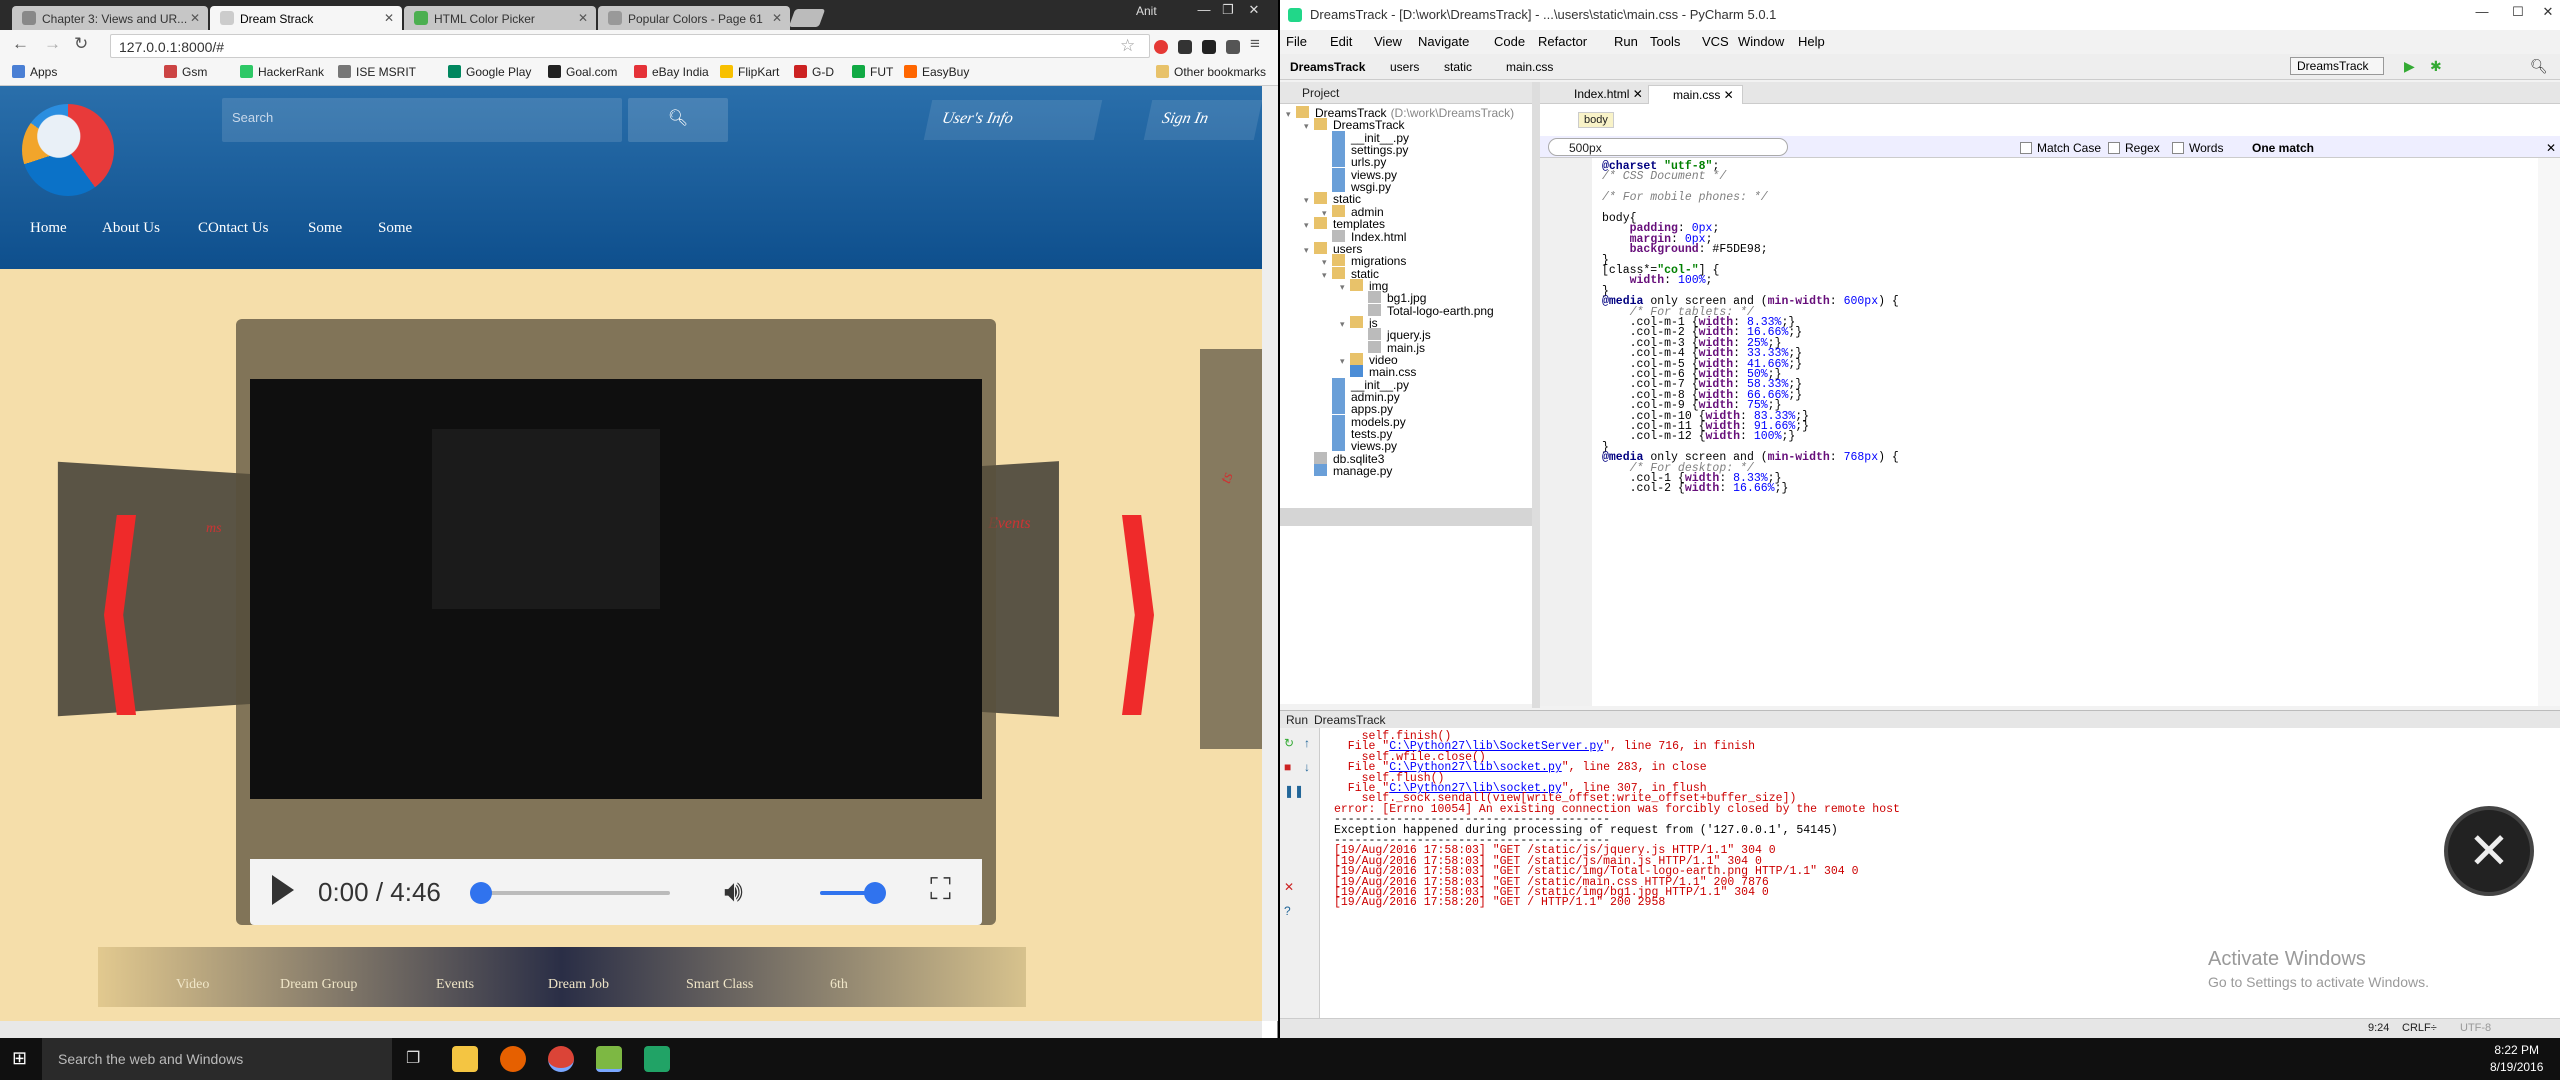  I want to click on bookmark-g-d: G-D, so click(814, 72).